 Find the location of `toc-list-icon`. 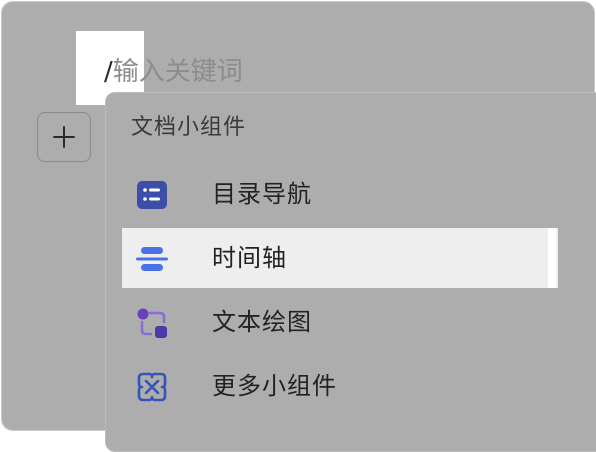

toc-list-icon is located at coordinates (152, 195).